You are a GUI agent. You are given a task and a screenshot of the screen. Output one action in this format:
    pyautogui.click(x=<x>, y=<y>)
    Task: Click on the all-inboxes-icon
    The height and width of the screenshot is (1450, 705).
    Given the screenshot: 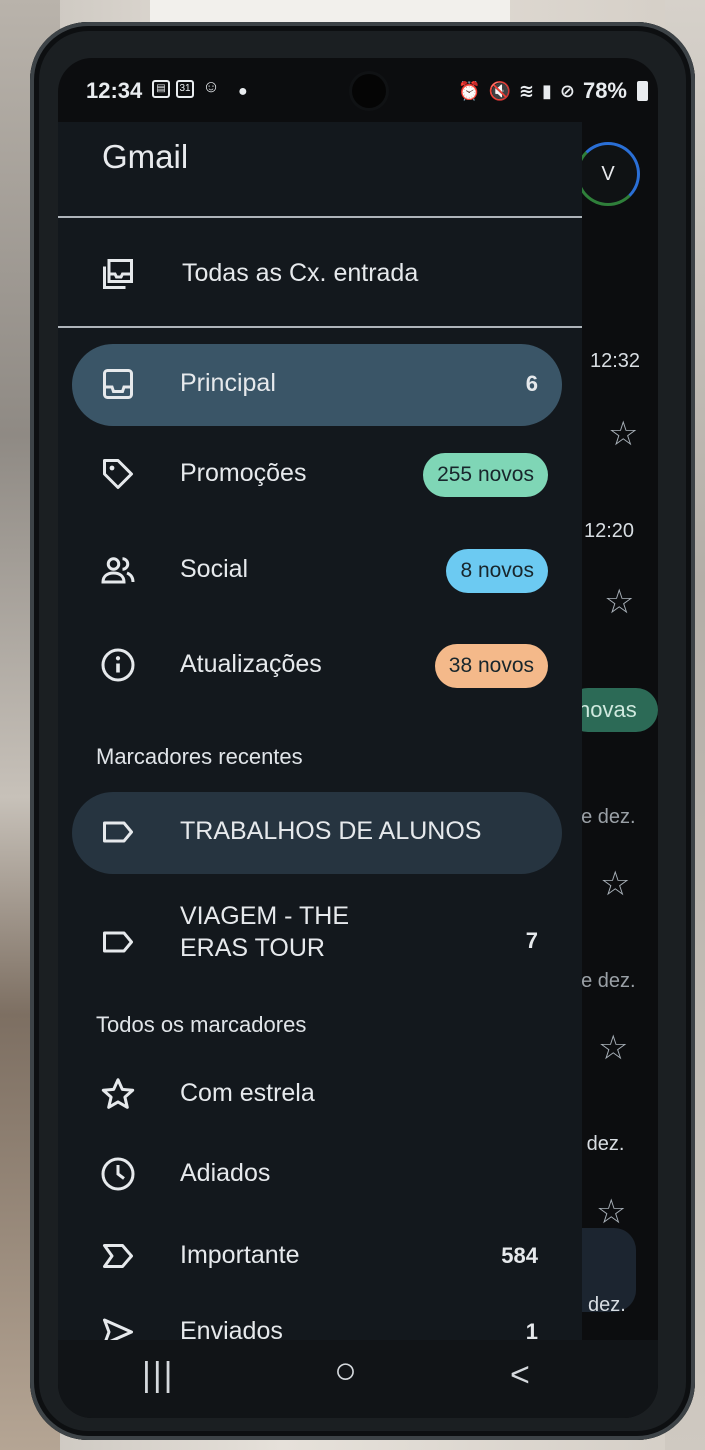 What is the action you would take?
    pyautogui.click(x=118, y=274)
    